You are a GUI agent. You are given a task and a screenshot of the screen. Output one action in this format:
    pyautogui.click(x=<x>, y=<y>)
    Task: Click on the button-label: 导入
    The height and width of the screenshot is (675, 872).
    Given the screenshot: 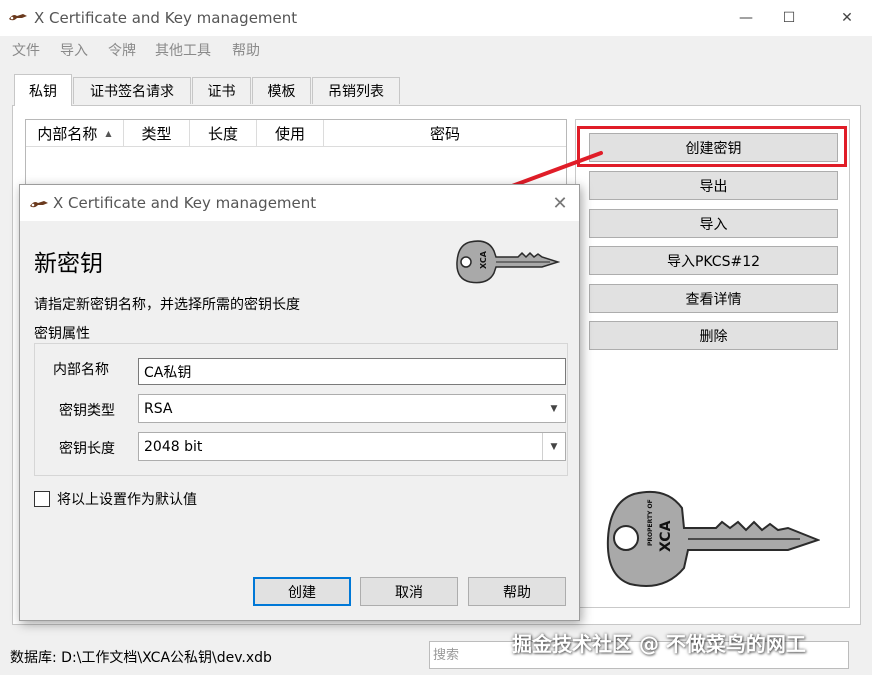 What is the action you would take?
    pyautogui.click(x=713, y=224)
    